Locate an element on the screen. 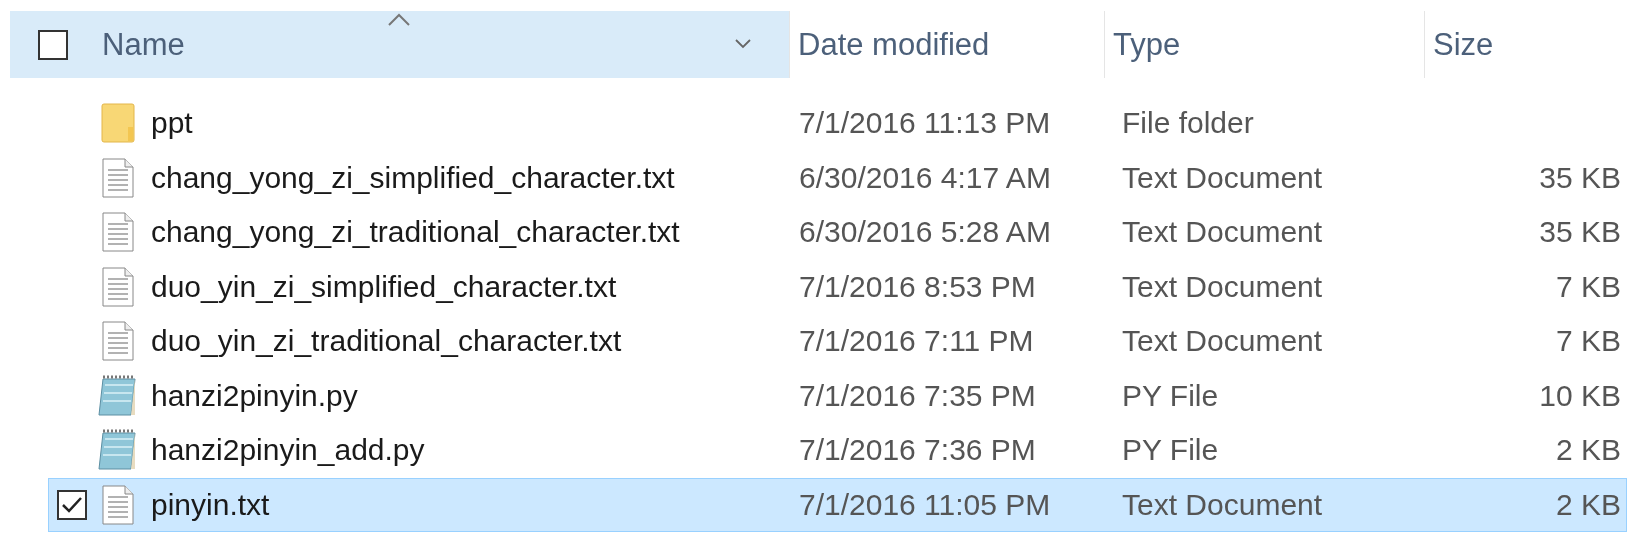 The image size is (1627, 545). date-modified: 7/1/2016 7:35 PM is located at coordinates (918, 395).